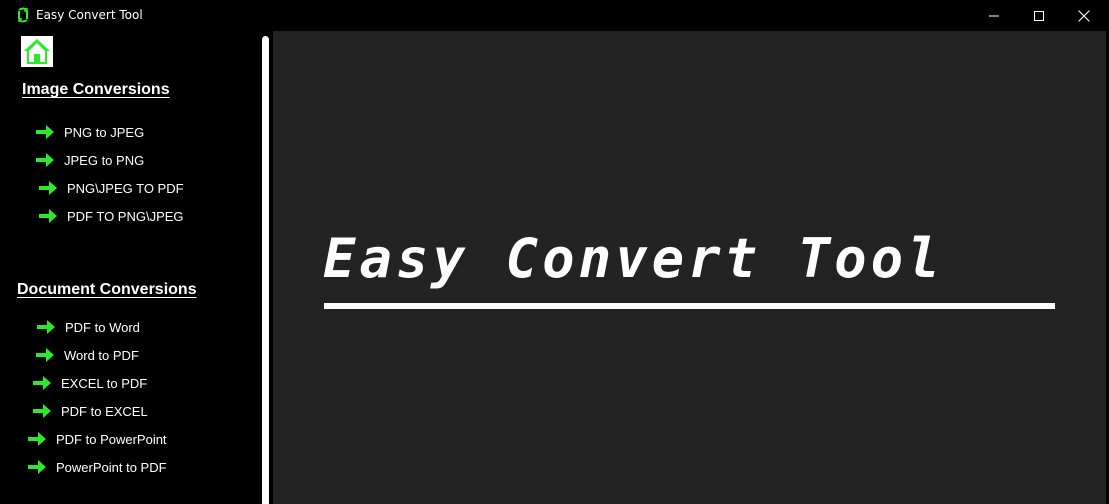 The width and height of the screenshot is (1109, 504). Describe the element at coordinates (101, 355) in the screenshot. I see `nav-item-label: Word to PDF` at that location.